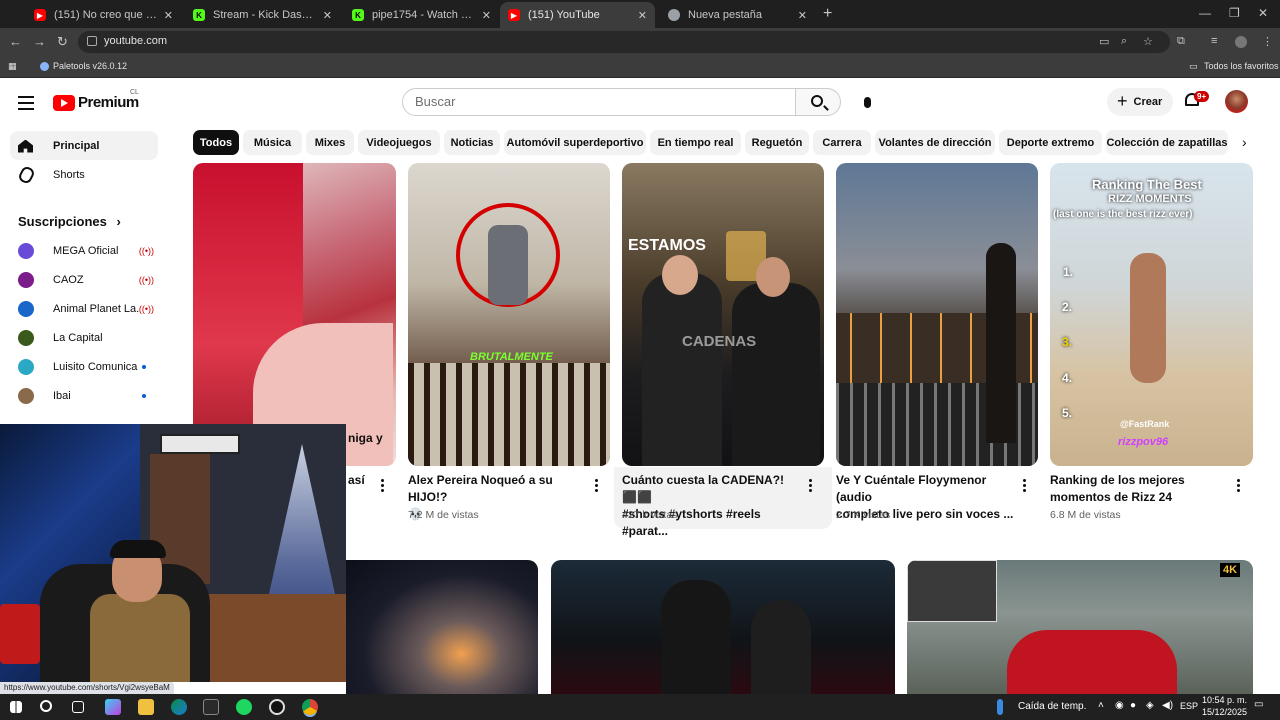  What do you see at coordinates (244, 707) in the screenshot?
I see `spotify-icon` at bounding box center [244, 707].